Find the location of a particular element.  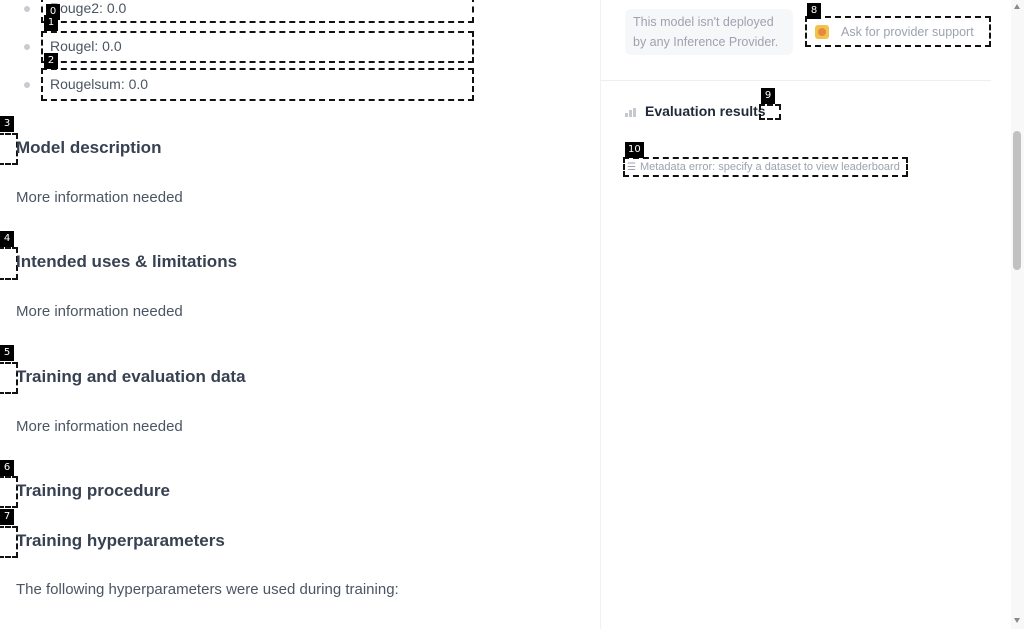

info-icon is located at coordinates (770, 112).